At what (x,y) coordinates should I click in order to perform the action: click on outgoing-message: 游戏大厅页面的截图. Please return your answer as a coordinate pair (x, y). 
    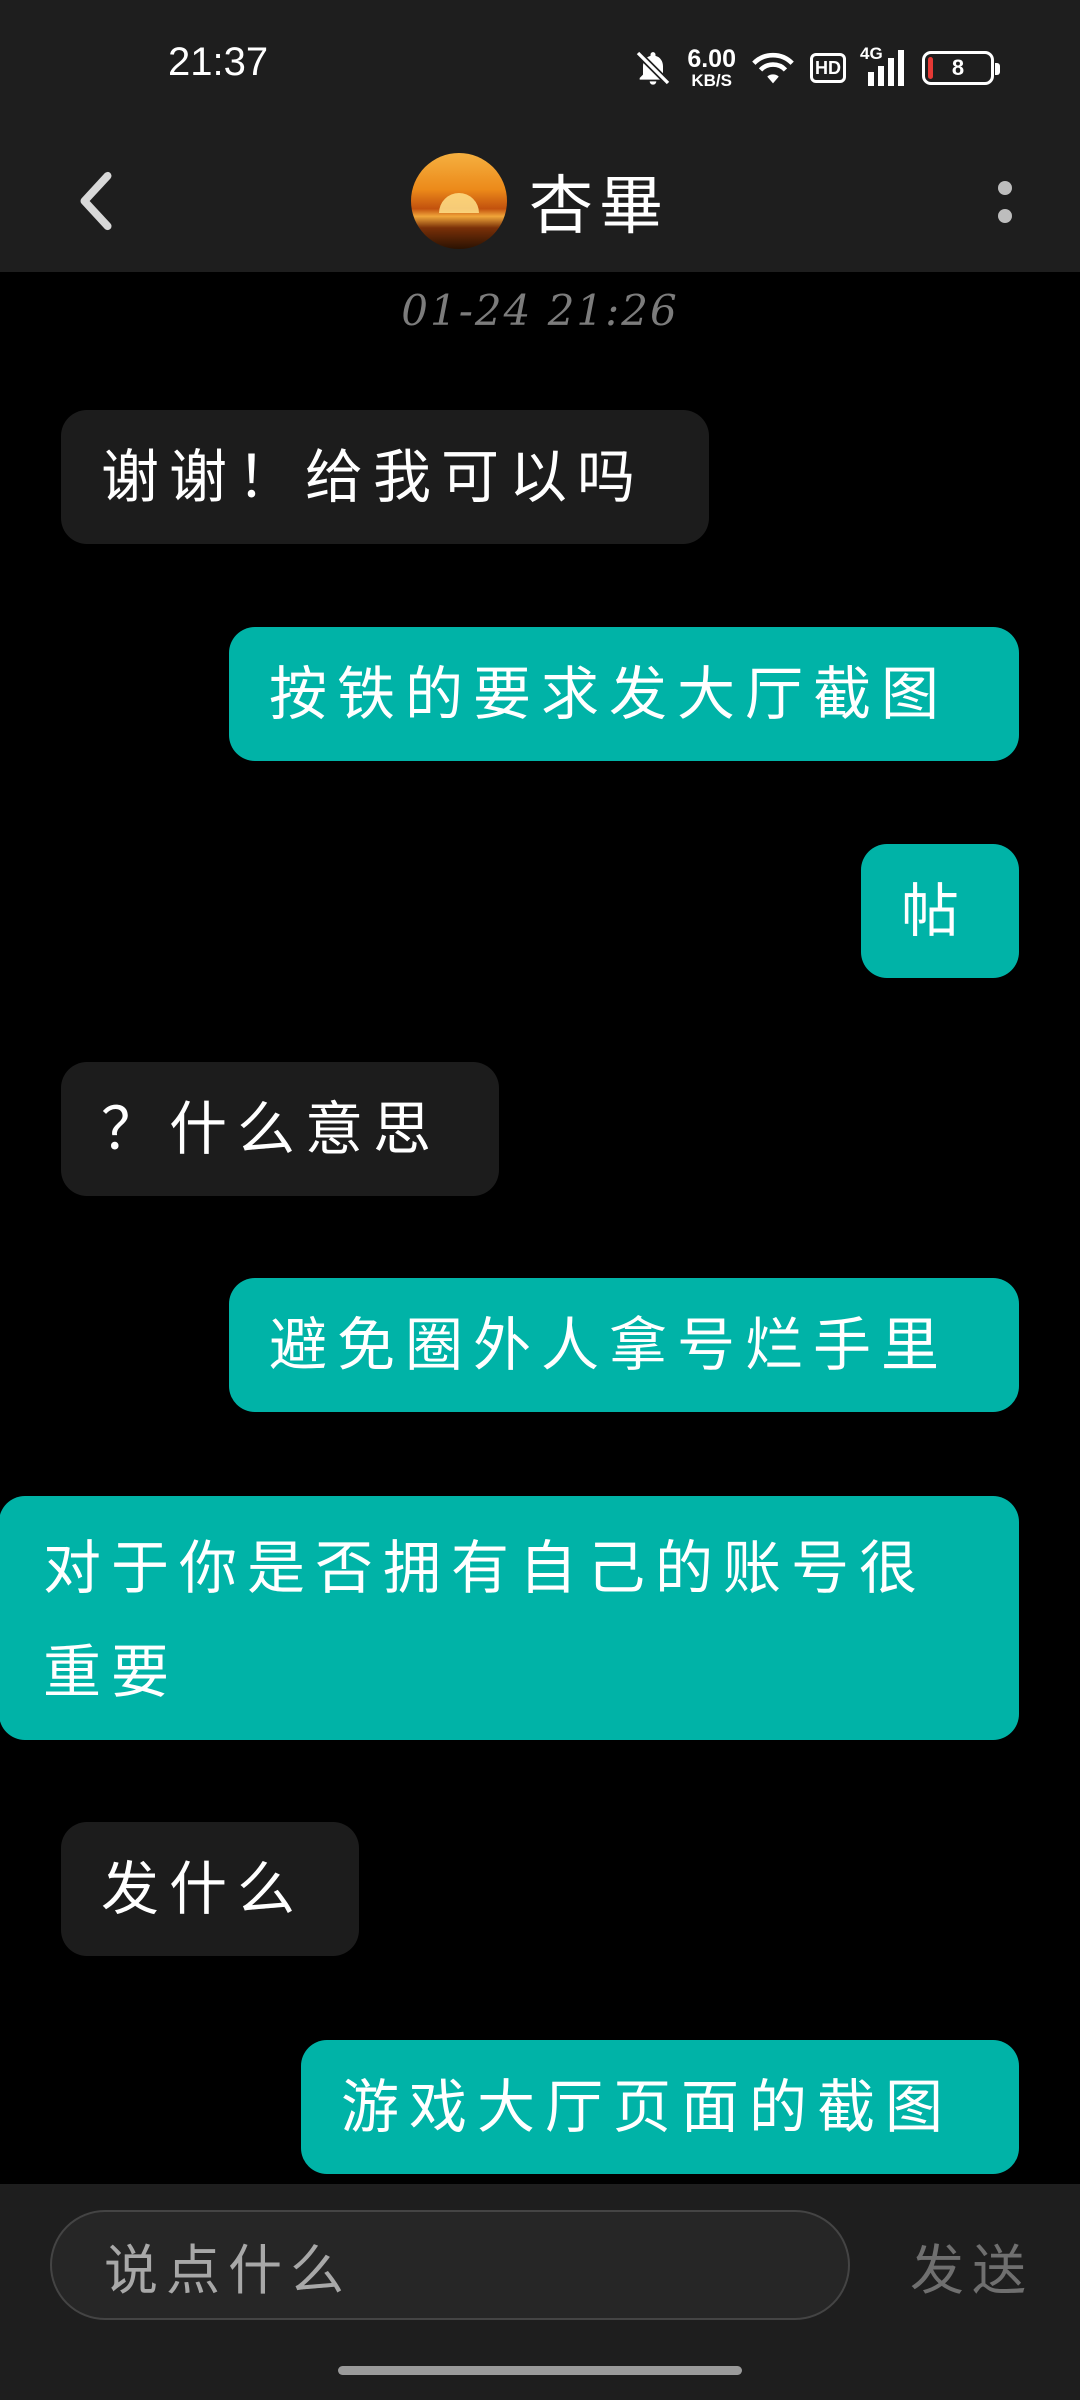
    Looking at the image, I should click on (660, 2107).